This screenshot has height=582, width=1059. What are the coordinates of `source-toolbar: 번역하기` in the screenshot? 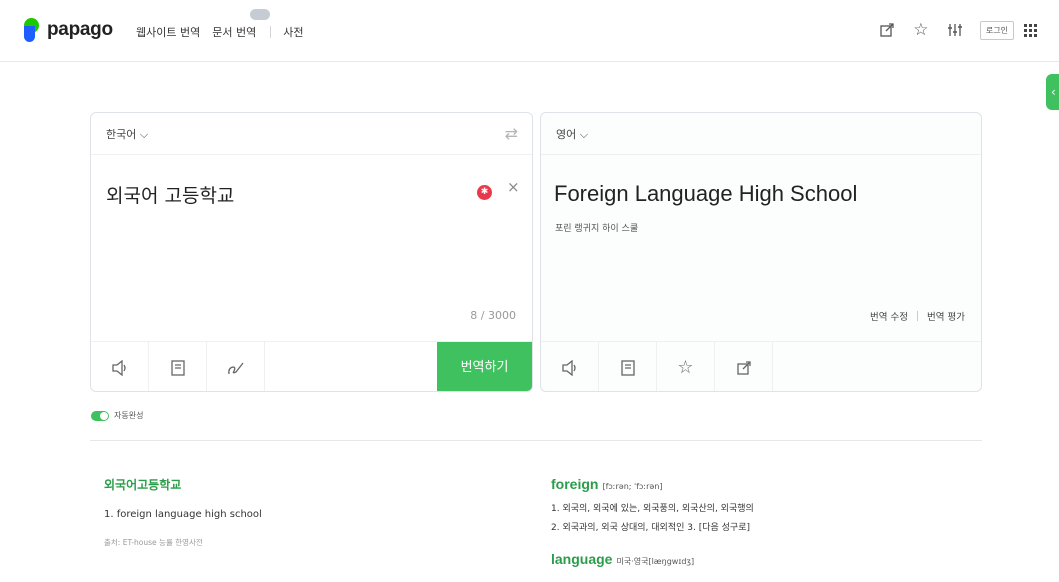 It's located at (311, 366).